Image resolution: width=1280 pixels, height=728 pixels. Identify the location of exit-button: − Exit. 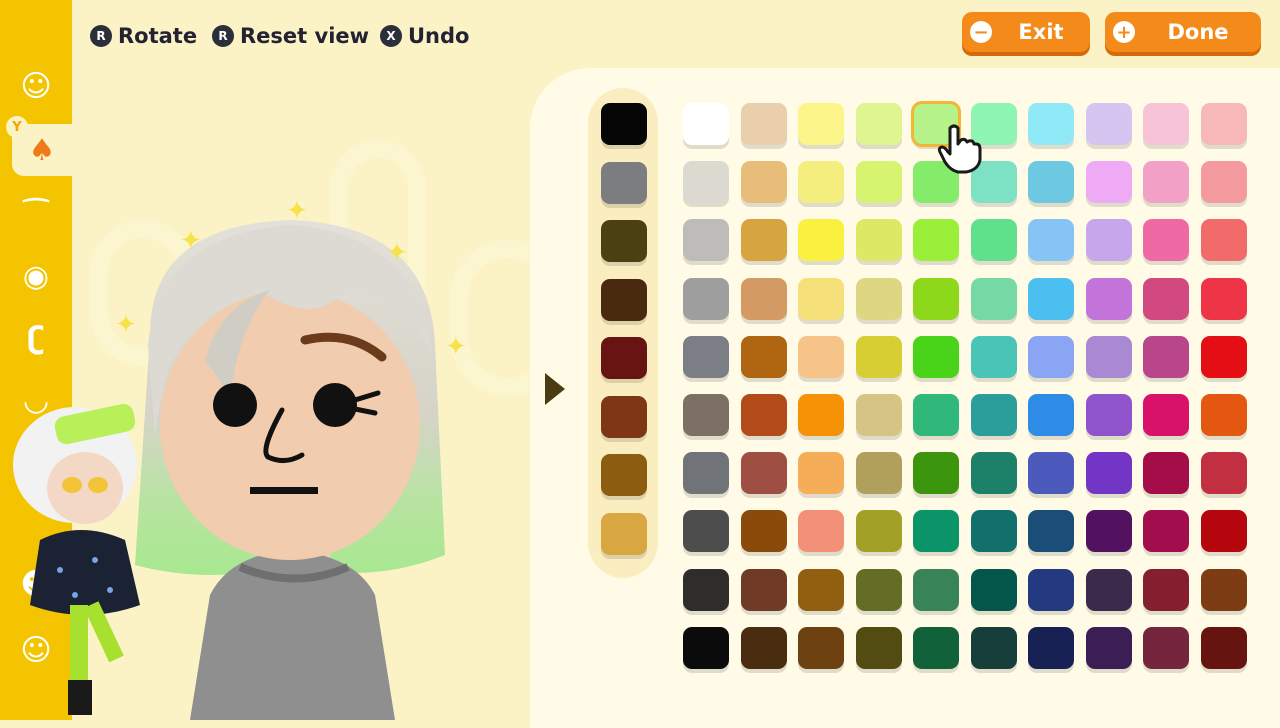
(1026, 32).